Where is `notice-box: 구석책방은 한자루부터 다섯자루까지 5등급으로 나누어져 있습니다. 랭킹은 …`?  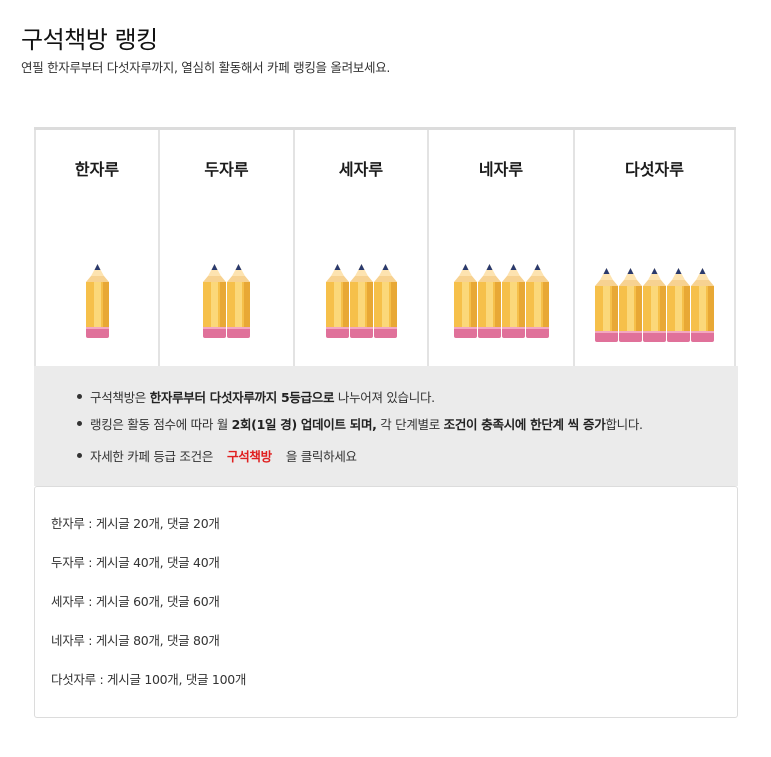
notice-box: 구석책방은 한자루부터 다섯자루까지 5등급으로 나누어져 있습니다. 랭킹은 … is located at coordinates (386, 426).